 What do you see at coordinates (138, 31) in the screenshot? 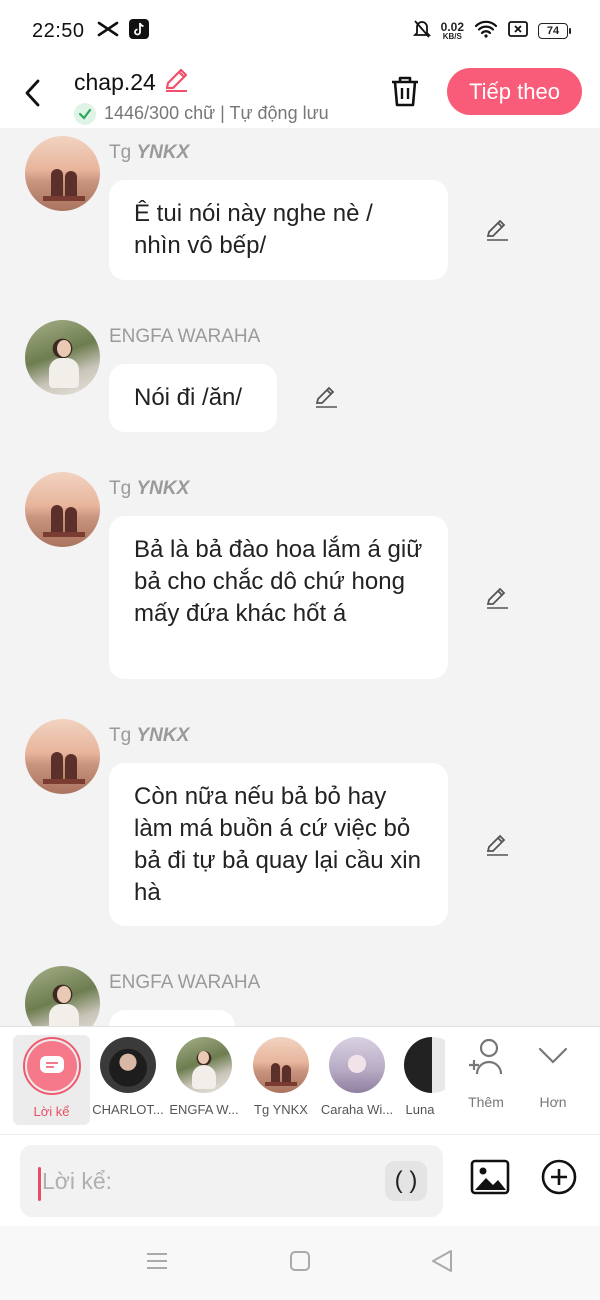
I see `tiktok-icon` at bounding box center [138, 31].